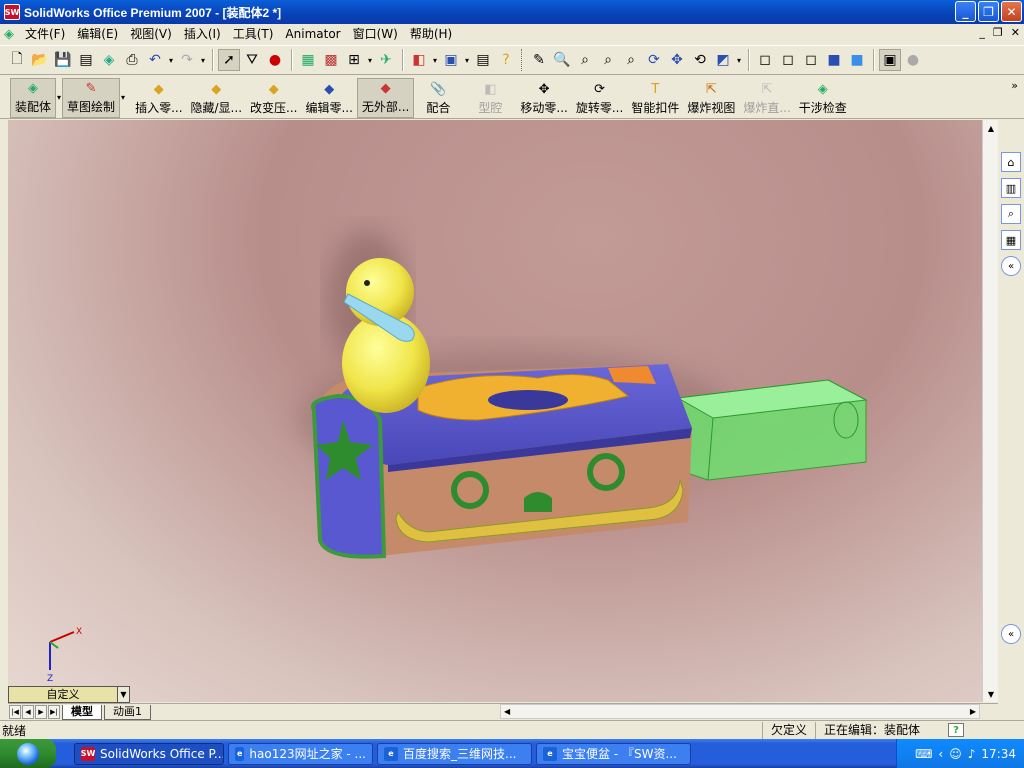 The width and height of the screenshot is (1024, 768). I want to click on chevron-down-icon: ▼, so click(123, 694).